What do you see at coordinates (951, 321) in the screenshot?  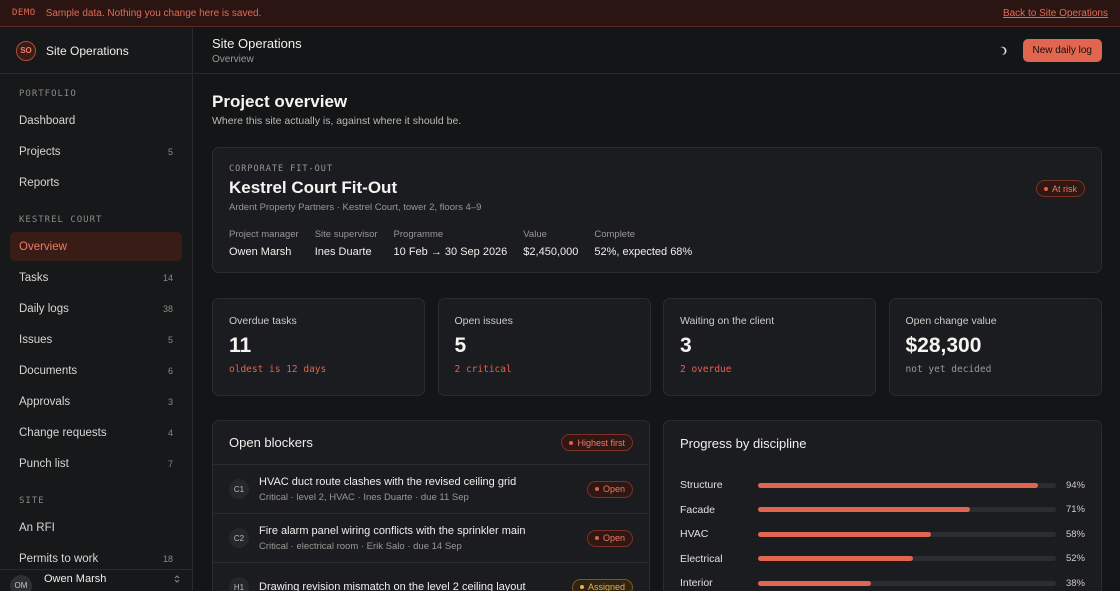 I see `stat-label: Open change value` at bounding box center [951, 321].